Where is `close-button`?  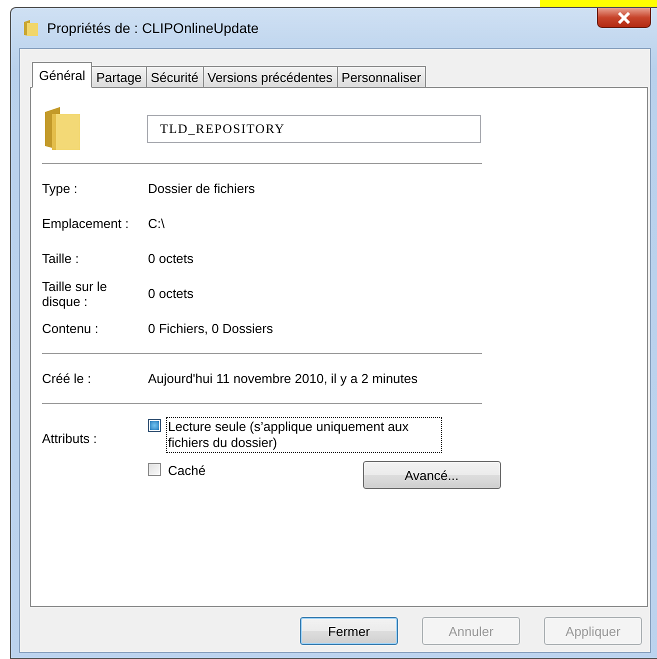 close-button is located at coordinates (624, 18).